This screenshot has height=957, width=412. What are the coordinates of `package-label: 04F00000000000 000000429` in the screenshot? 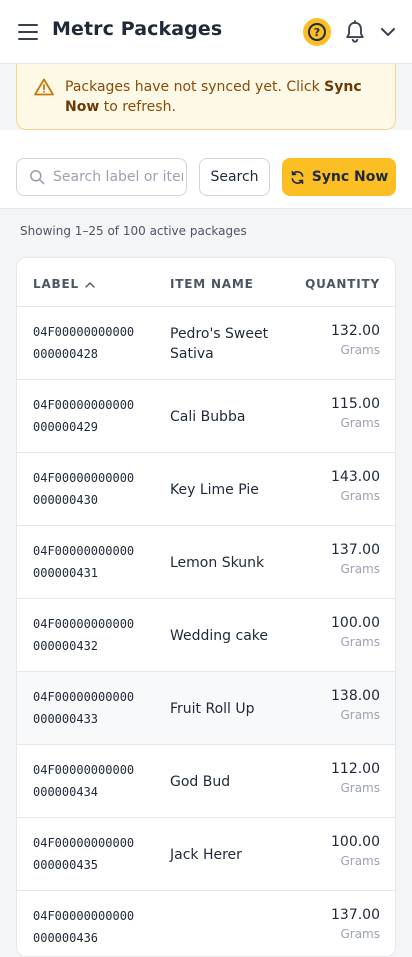 It's located at (84, 416).